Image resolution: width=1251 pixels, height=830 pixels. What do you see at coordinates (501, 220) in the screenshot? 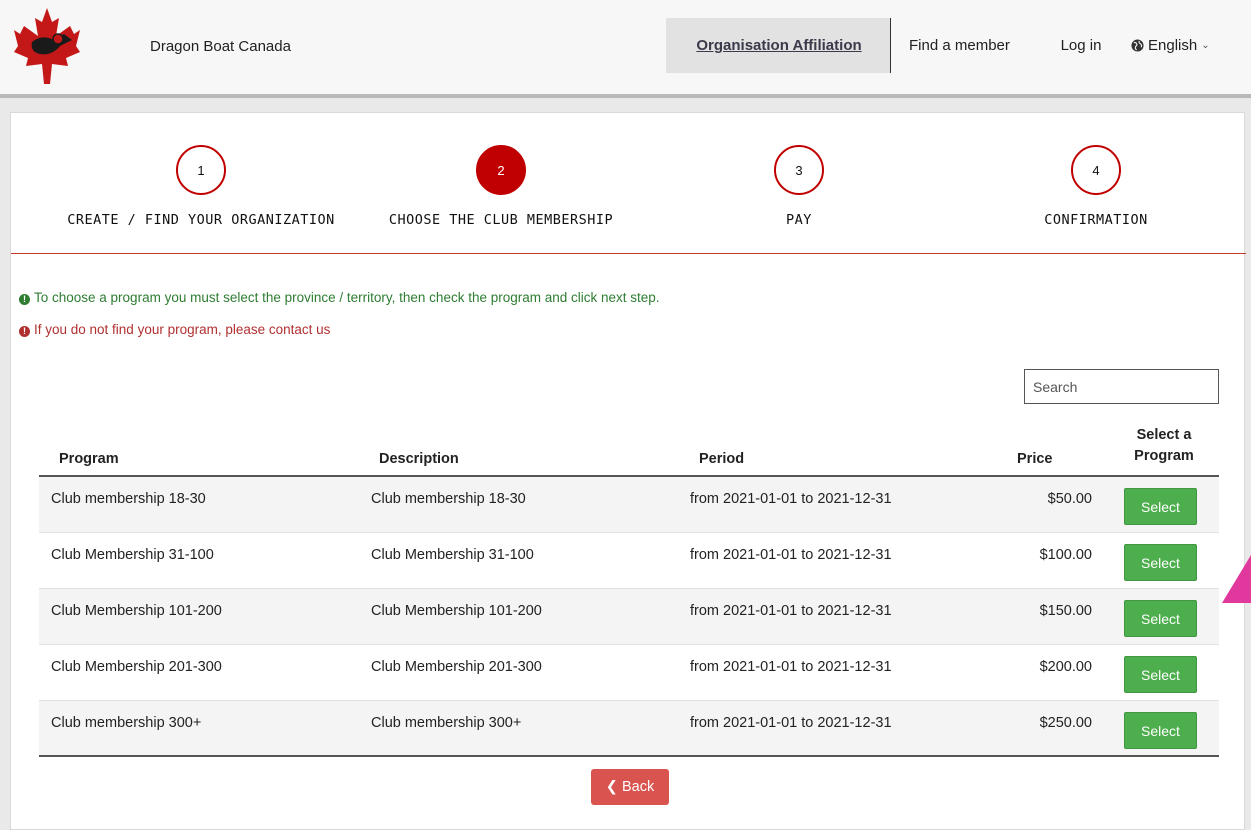
I see `step-label: CHOOSE THE CLUB MEMBERSHIP` at bounding box center [501, 220].